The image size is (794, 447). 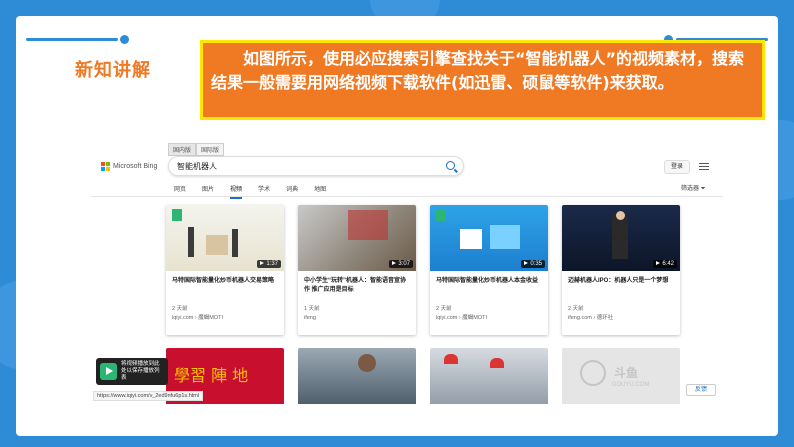 I want to click on divider, so click(x=407, y=196).